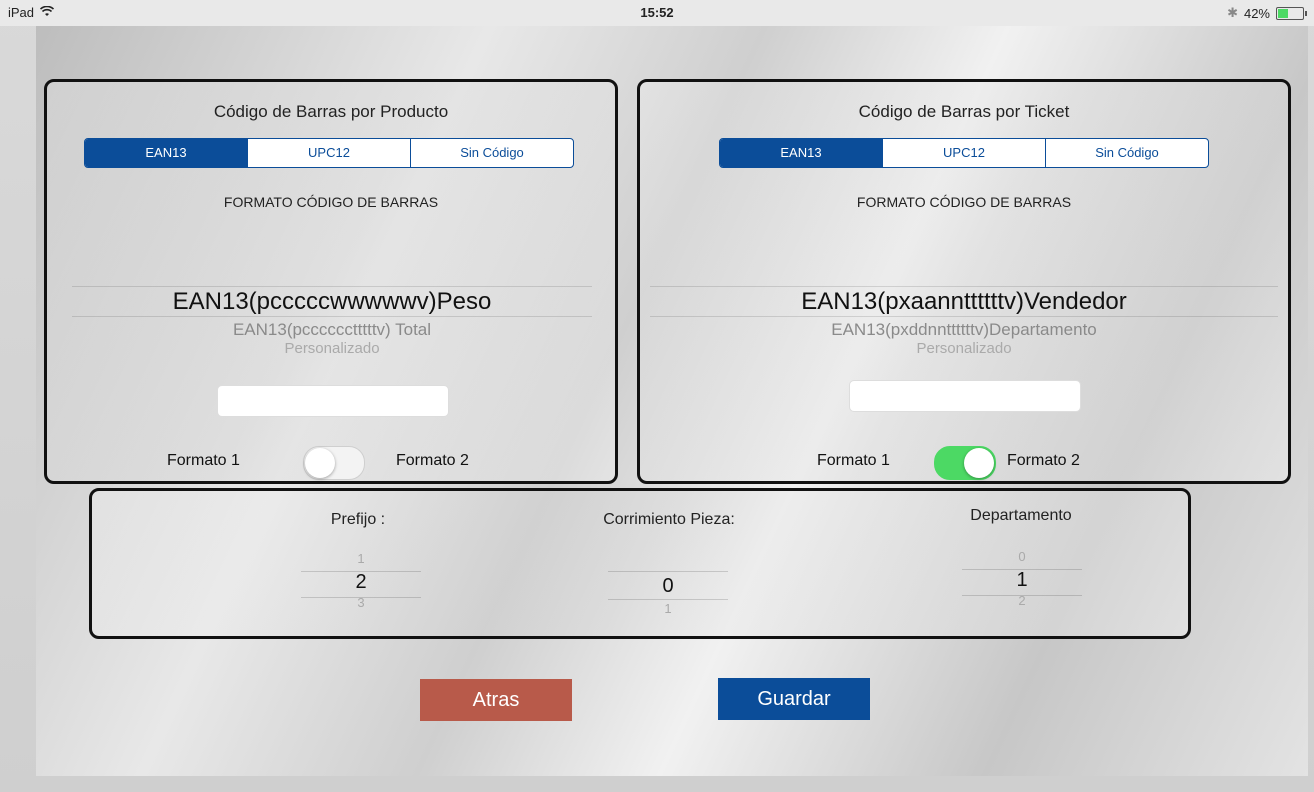 The width and height of the screenshot is (1314, 792). I want to click on prefijo-option: 1, so click(361, 558).